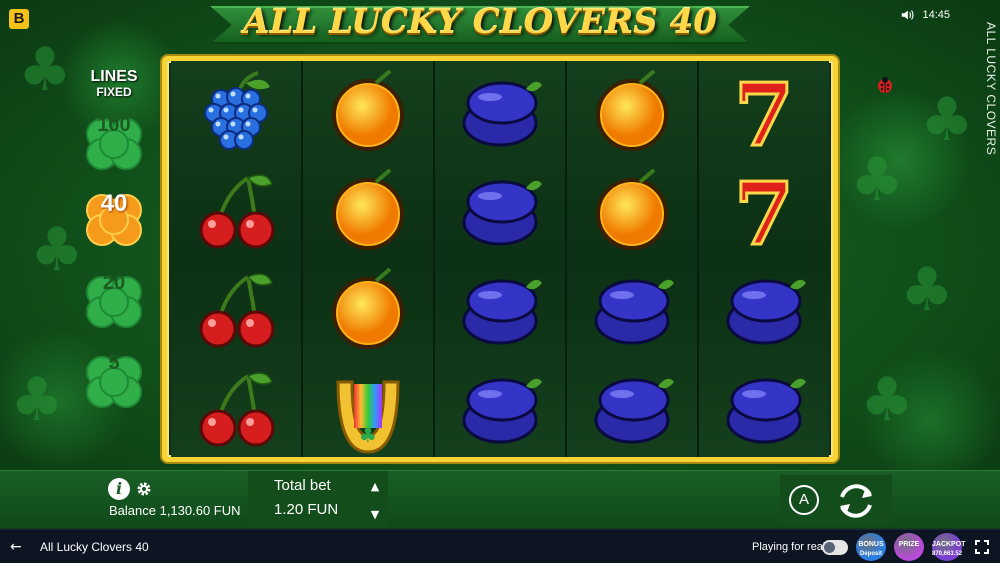  Describe the element at coordinates (804, 500) in the screenshot. I see `autoplay-button: A` at that location.